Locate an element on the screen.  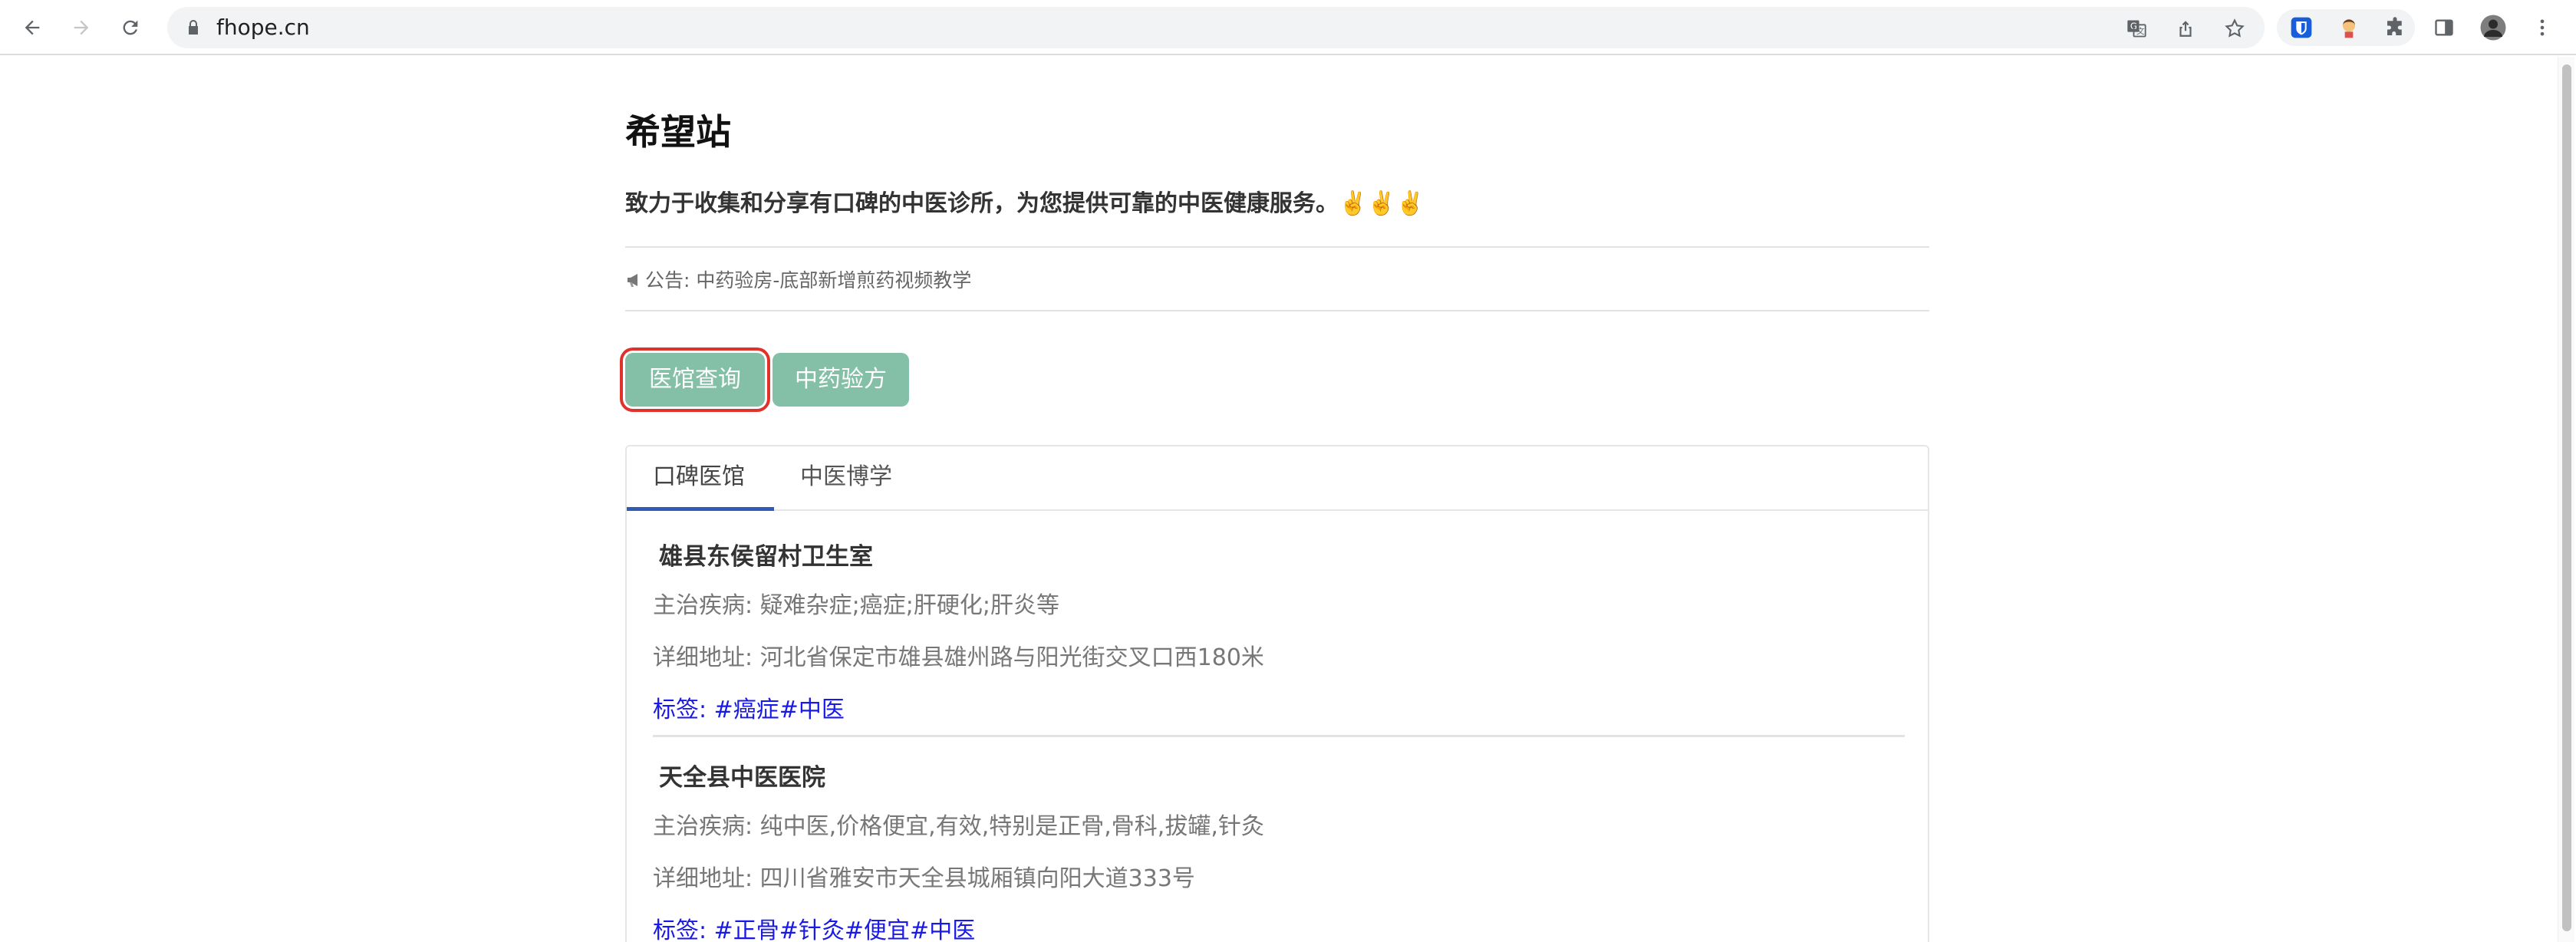
entry-divider is located at coordinates (1279, 736).